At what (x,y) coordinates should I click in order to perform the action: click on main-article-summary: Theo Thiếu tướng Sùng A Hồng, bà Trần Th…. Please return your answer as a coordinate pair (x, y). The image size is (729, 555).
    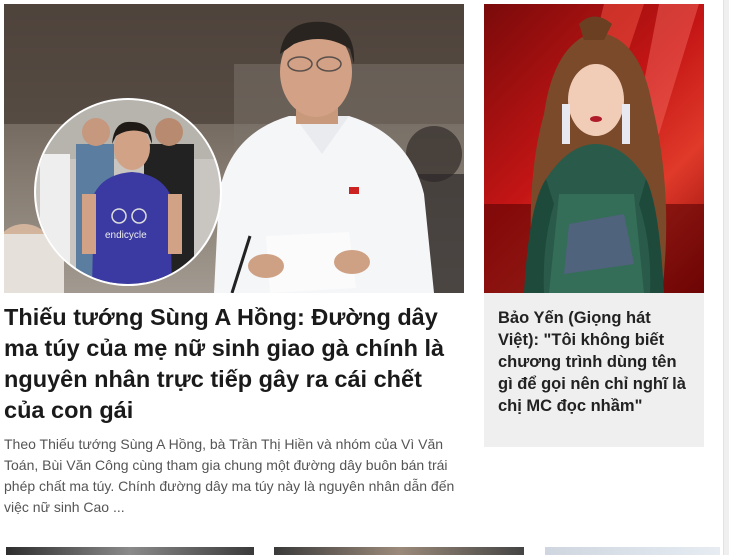
    Looking at the image, I should click on (229, 475).